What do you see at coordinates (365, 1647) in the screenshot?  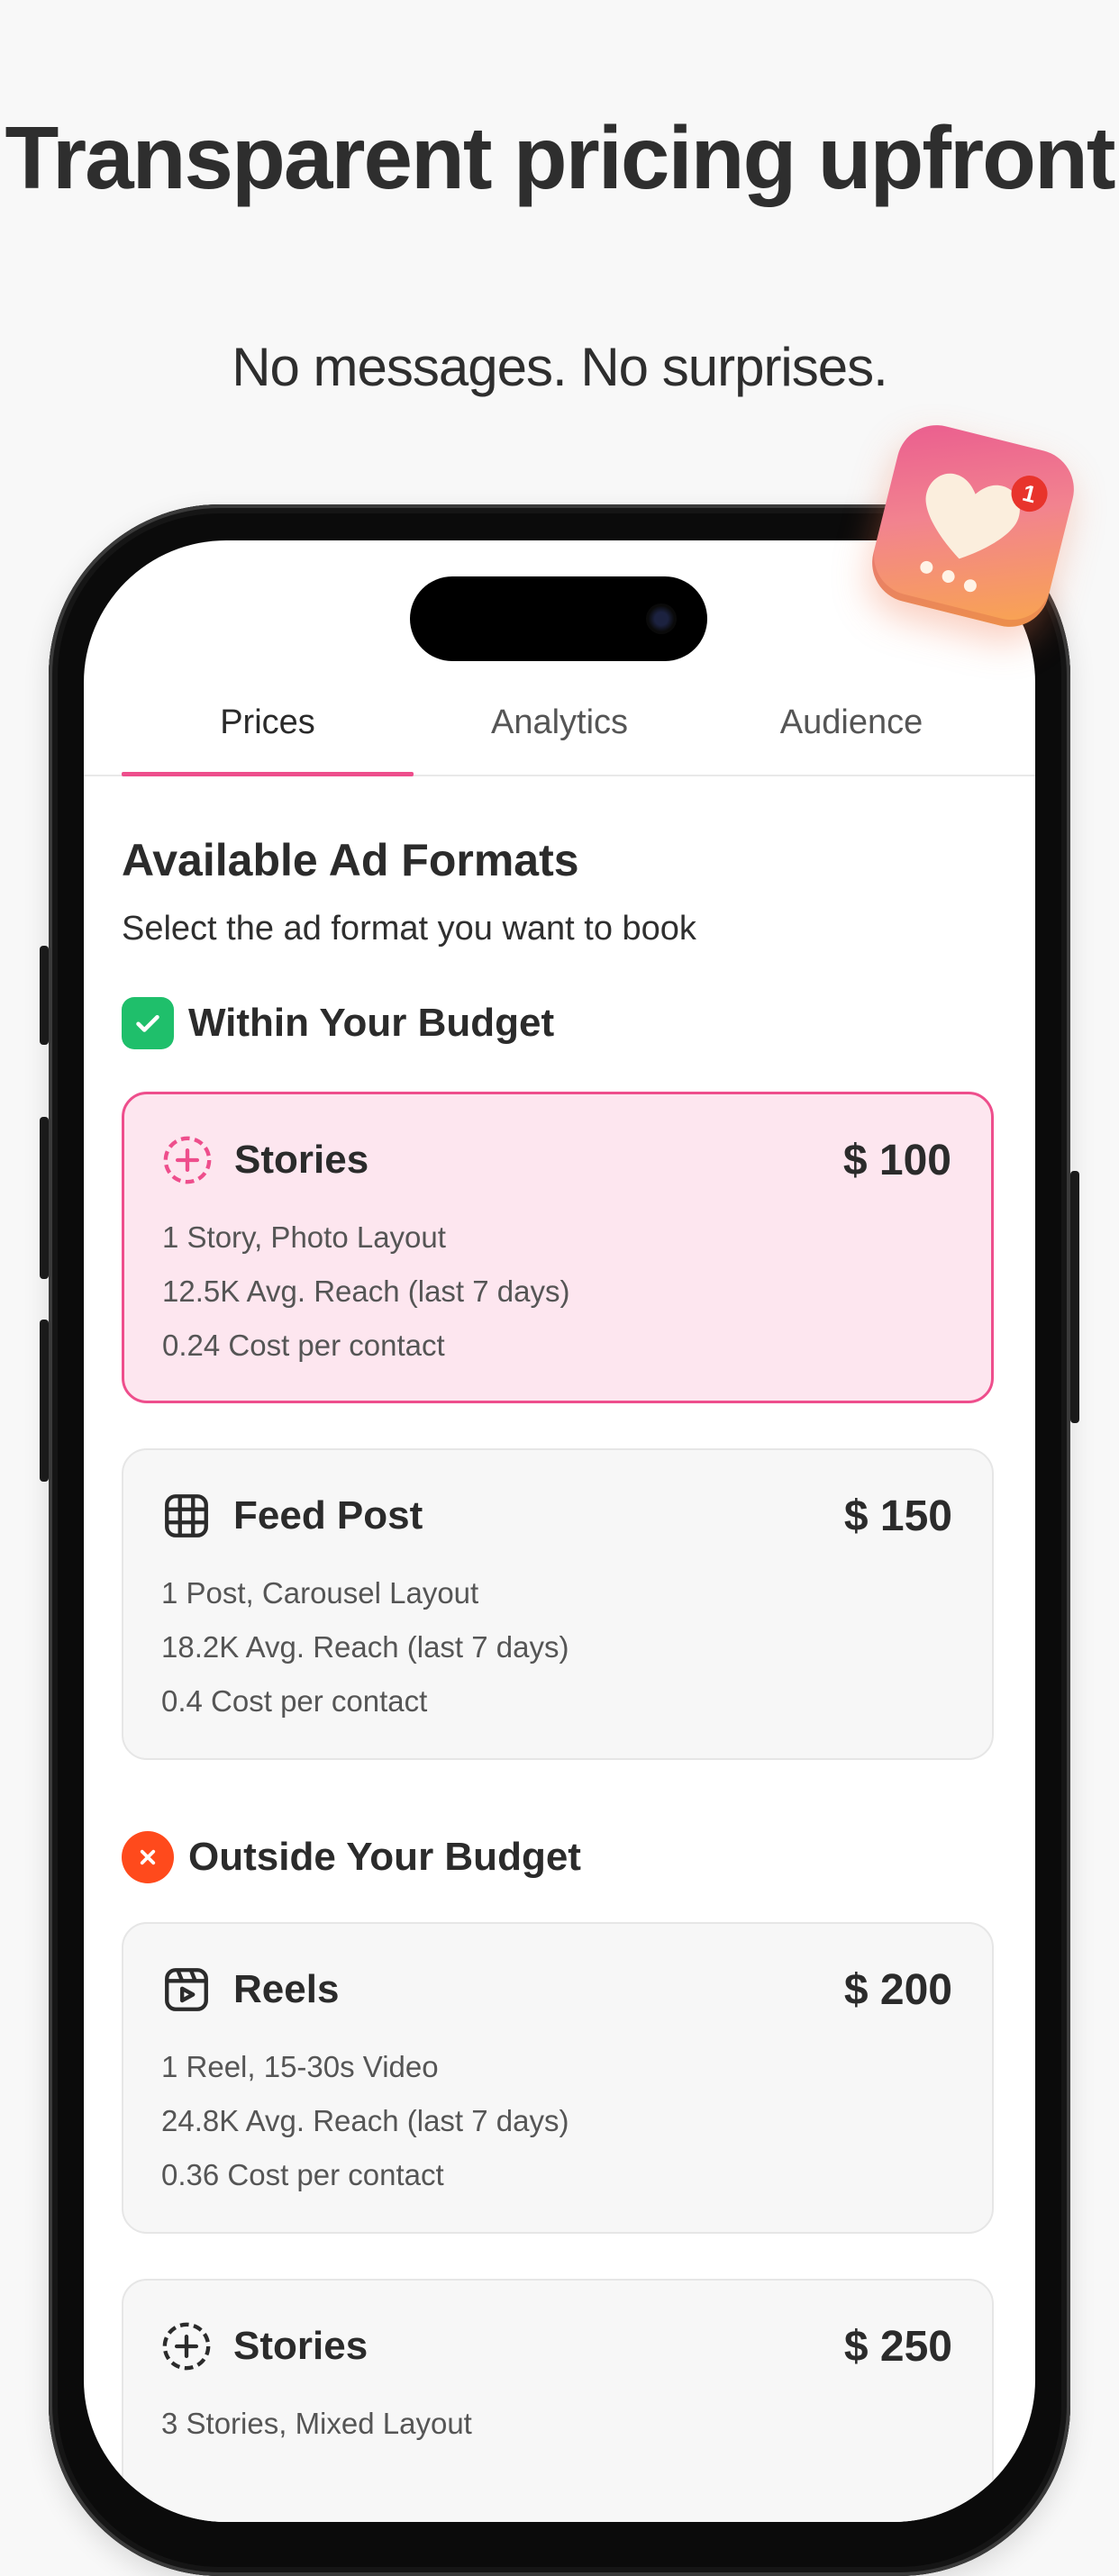 I see `card-detail: 18.2K Avg. Reach (last 7 days)` at bounding box center [365, 1647].